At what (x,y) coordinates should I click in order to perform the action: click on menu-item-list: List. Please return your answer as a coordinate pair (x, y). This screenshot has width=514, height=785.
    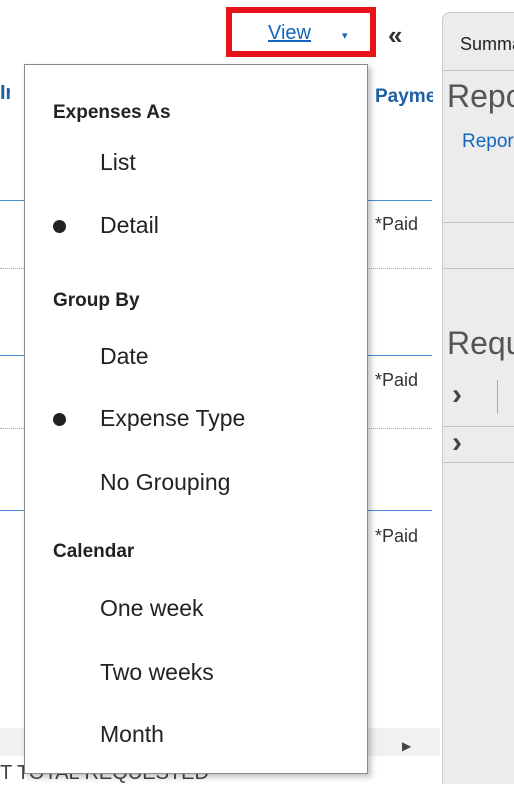
    Looking at the image, I should click on (118, 162).